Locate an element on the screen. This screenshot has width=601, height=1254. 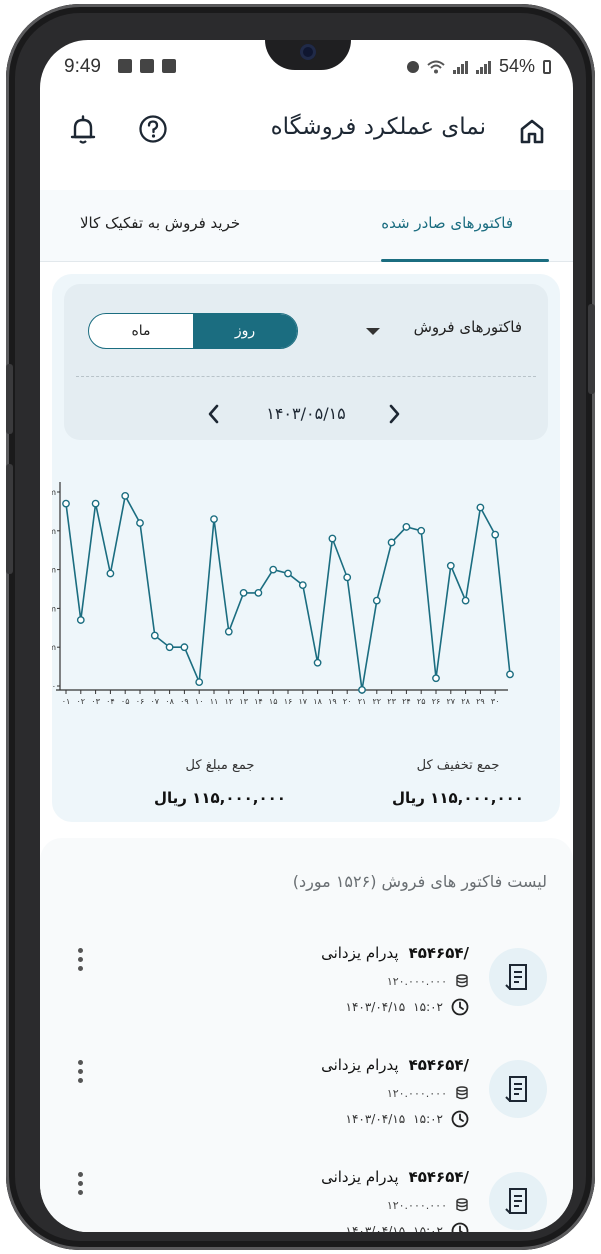
selected-date: ۱۴۰۳/۰۵/۱۵ is located at coordinates (306, 413).